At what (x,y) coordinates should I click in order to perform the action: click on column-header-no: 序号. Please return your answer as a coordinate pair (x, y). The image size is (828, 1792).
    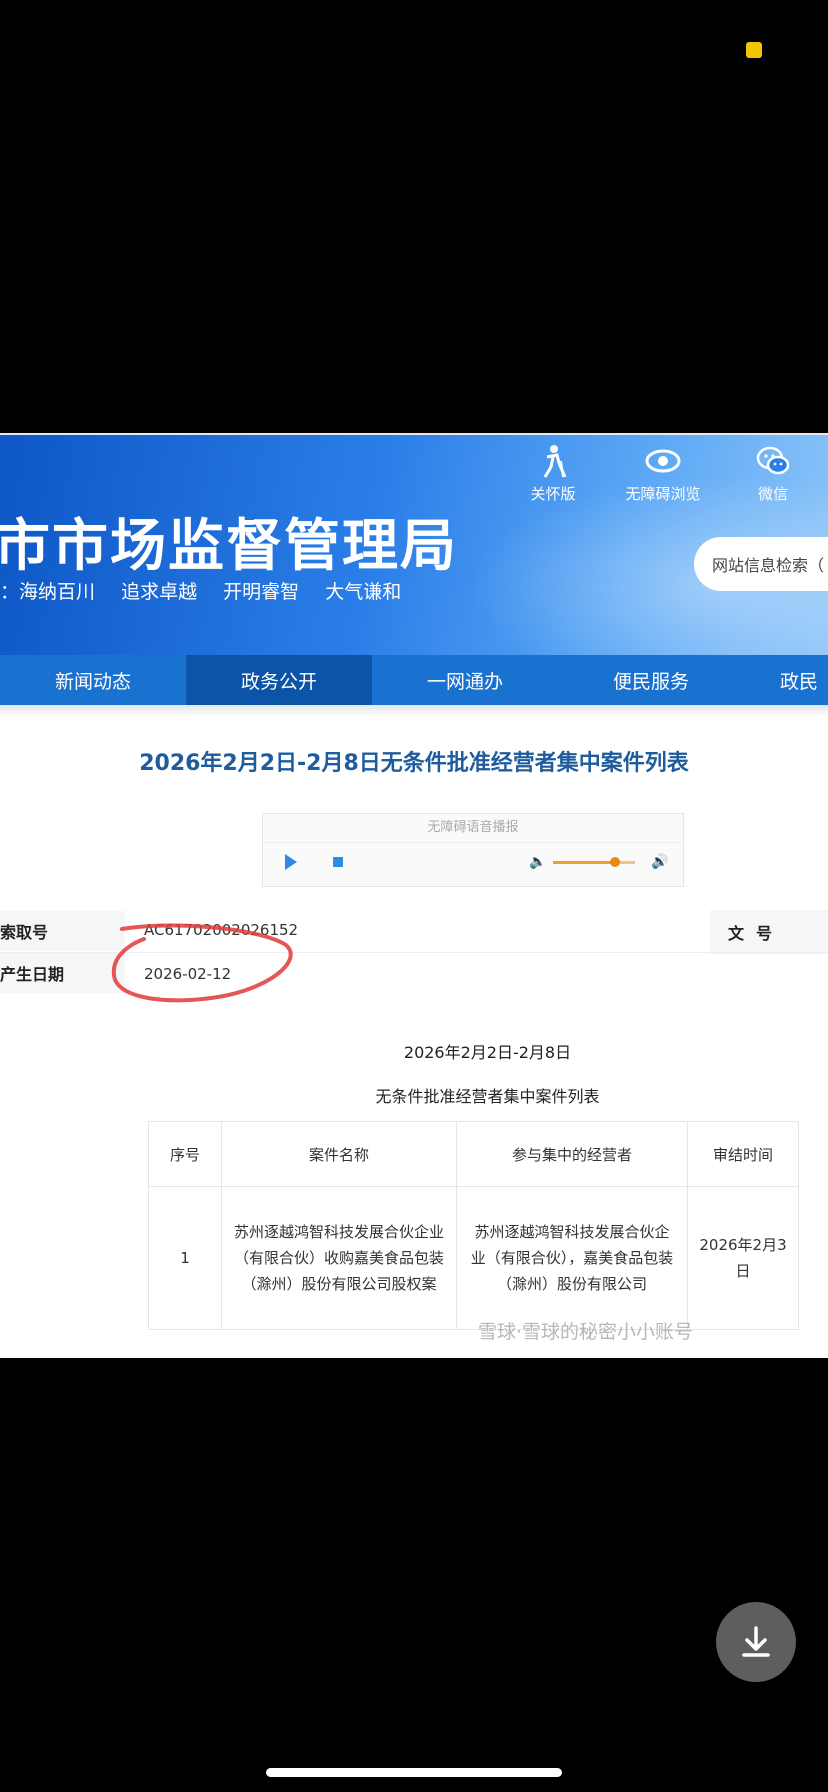
    Looking at the image, I should click on (185, 1154).